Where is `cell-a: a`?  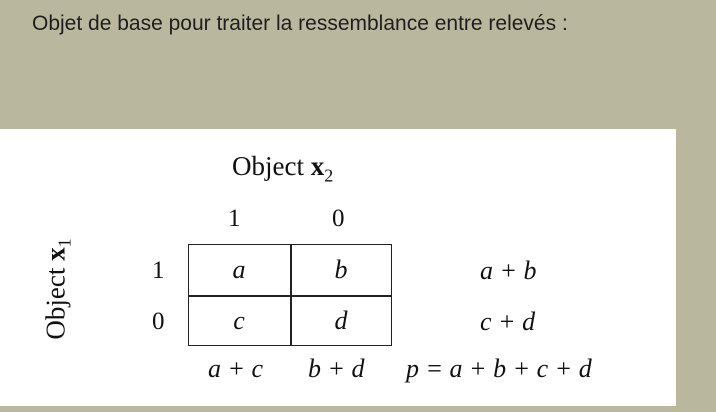 cell-a: a is located at coordinates (239, 269).